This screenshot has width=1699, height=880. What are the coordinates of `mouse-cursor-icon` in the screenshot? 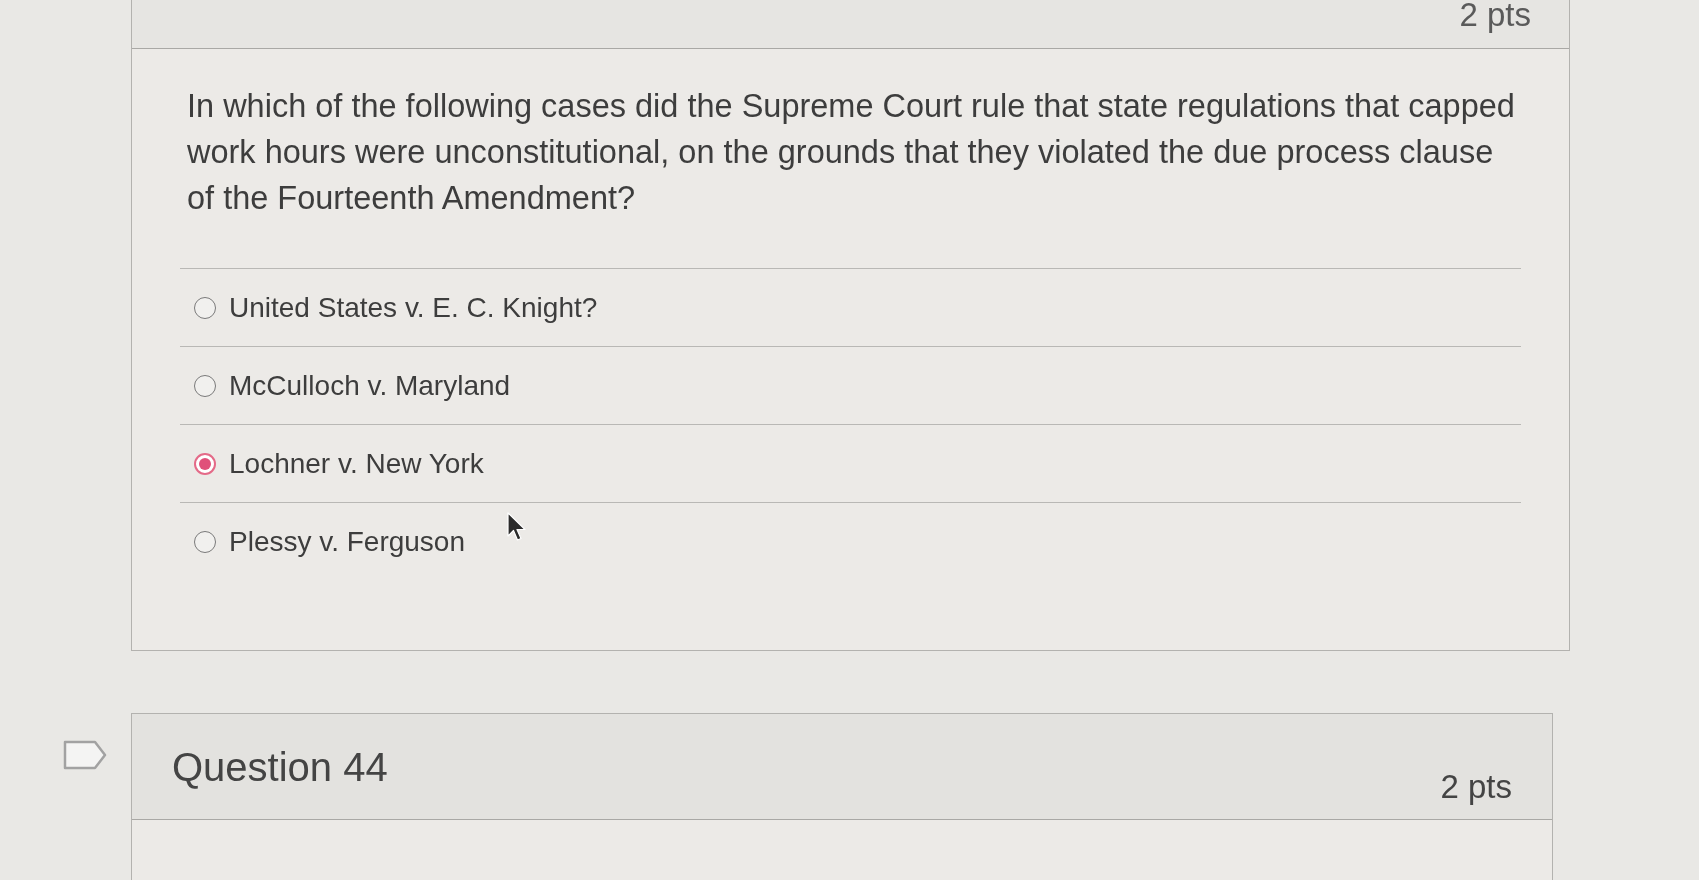 It's located at (517, 527).